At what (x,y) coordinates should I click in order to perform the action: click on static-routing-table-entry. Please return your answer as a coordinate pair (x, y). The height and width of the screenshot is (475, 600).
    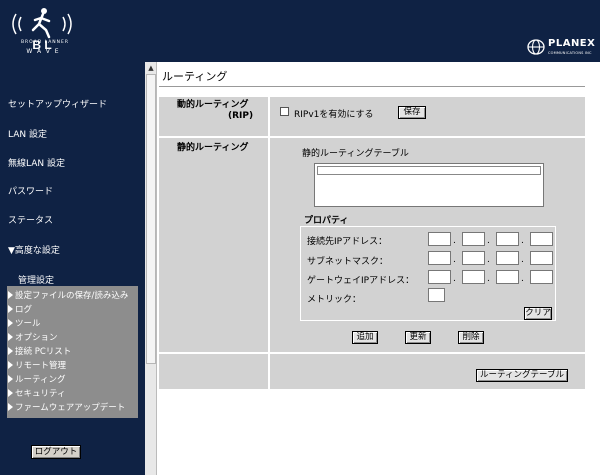
    Looking at the image, I should click on (429, 170).